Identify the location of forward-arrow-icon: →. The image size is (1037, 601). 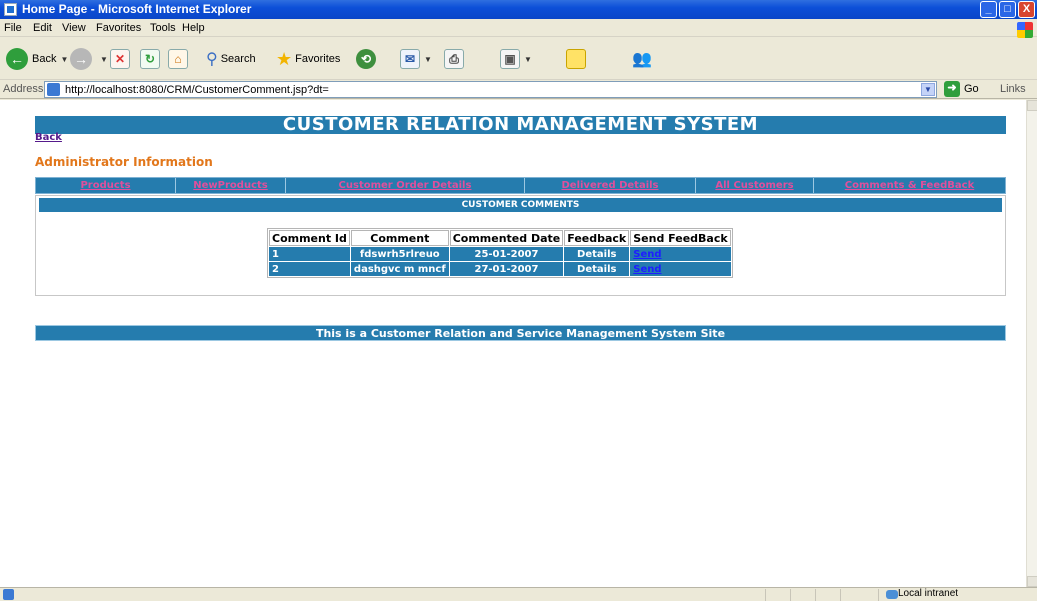
(81, 59).